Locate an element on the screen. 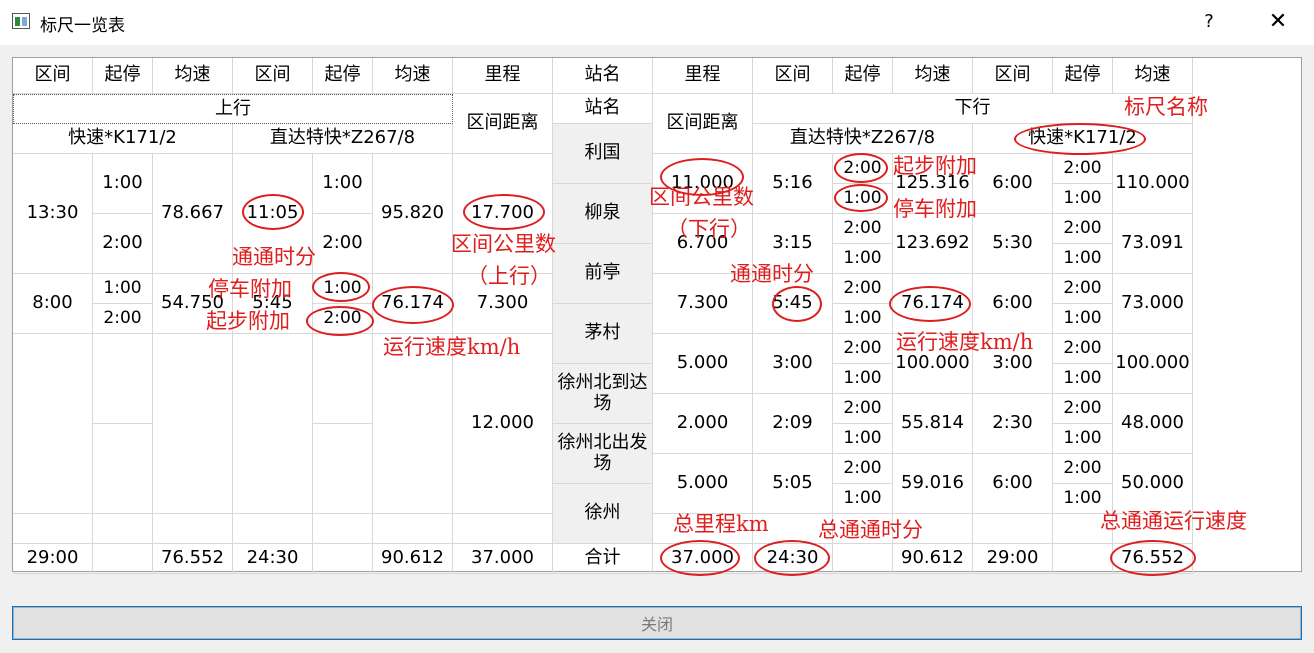  station-name-cell: 徐州北出发场 is located at coordinates (603, 454).